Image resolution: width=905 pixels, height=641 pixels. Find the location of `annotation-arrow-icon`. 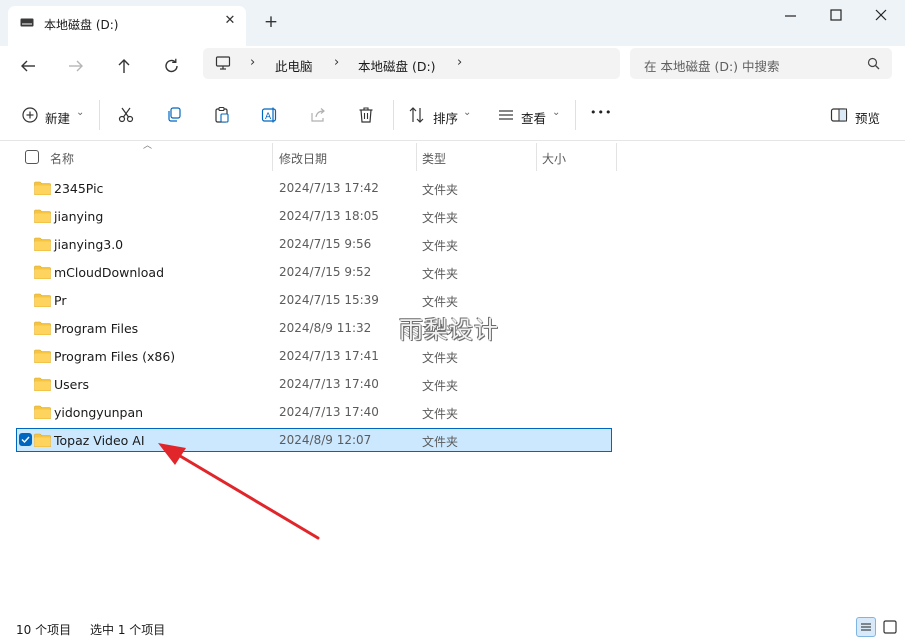

annotation-arrow-icon is located at coordinates (239, 491).